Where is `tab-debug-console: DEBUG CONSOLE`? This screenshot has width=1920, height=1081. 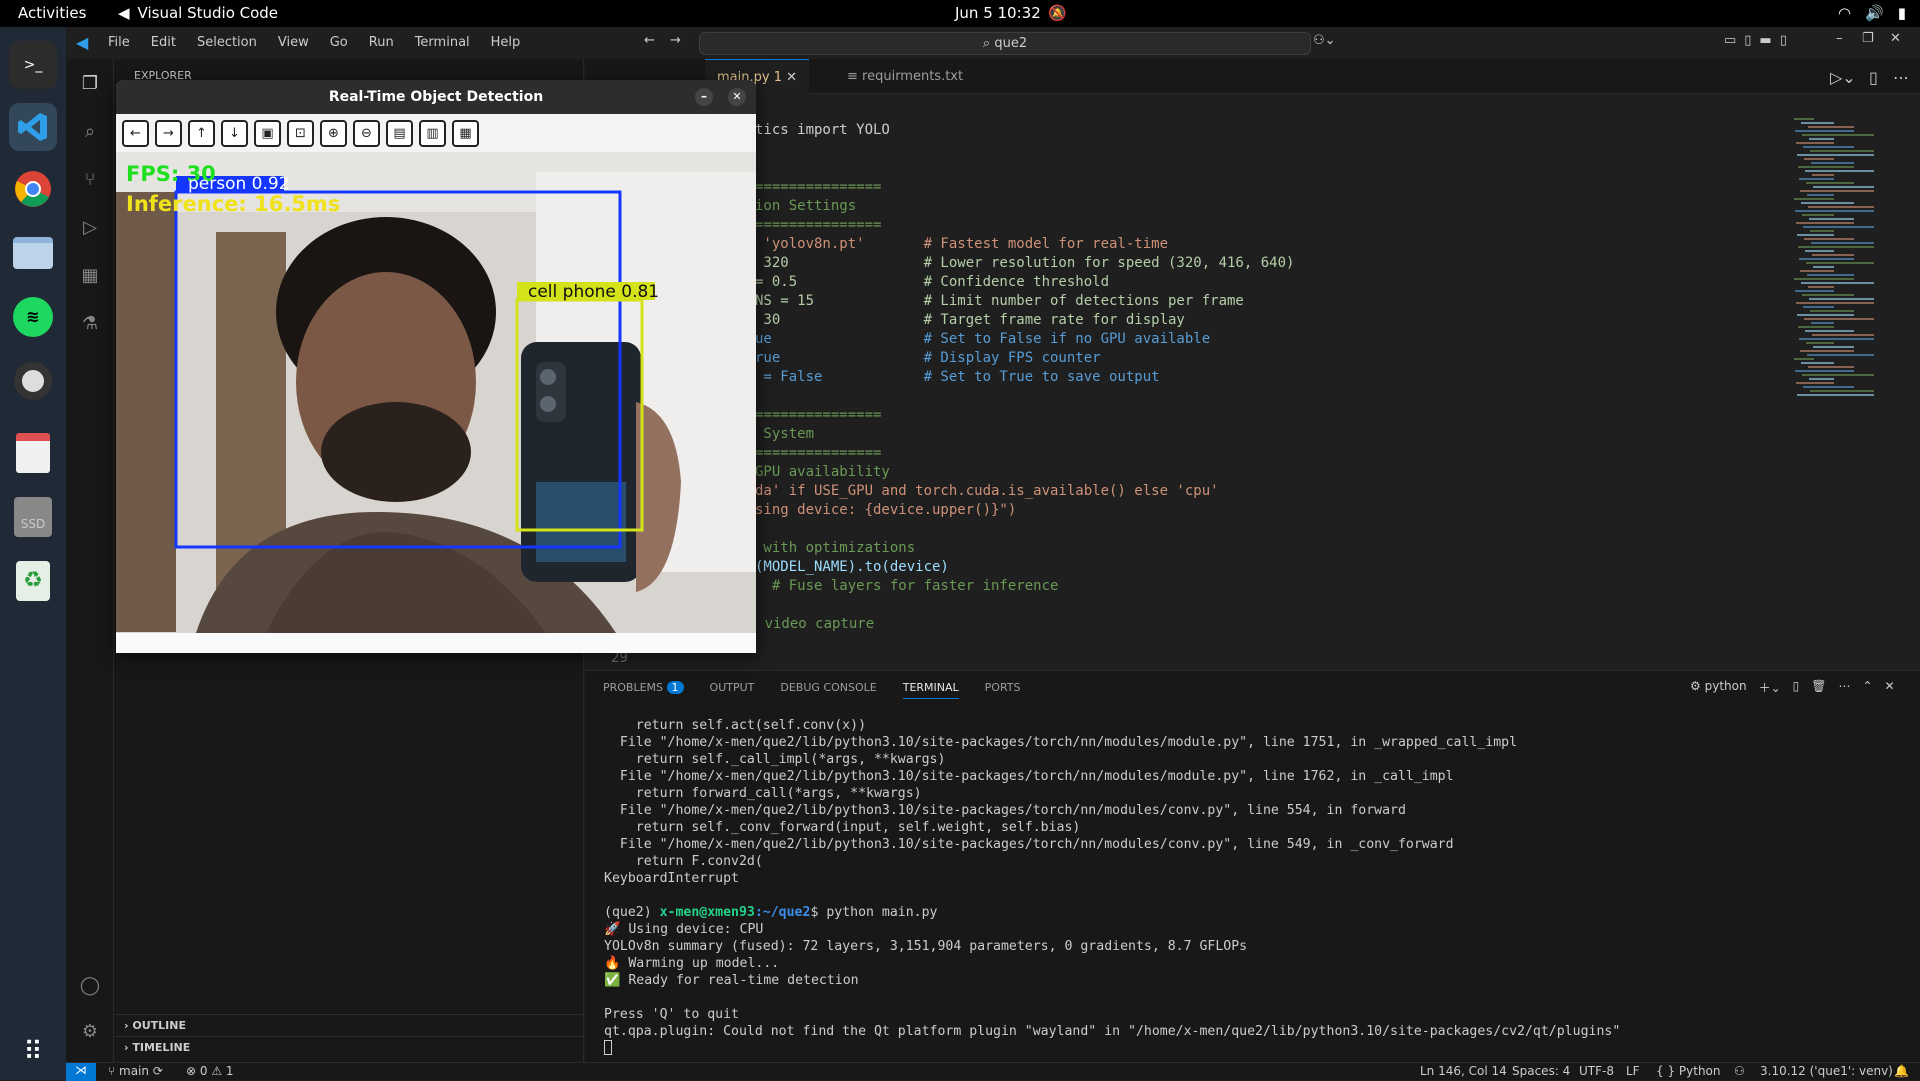
tab-debug-console: DEBUG CONSOLE is located at coordinates (828, 690).